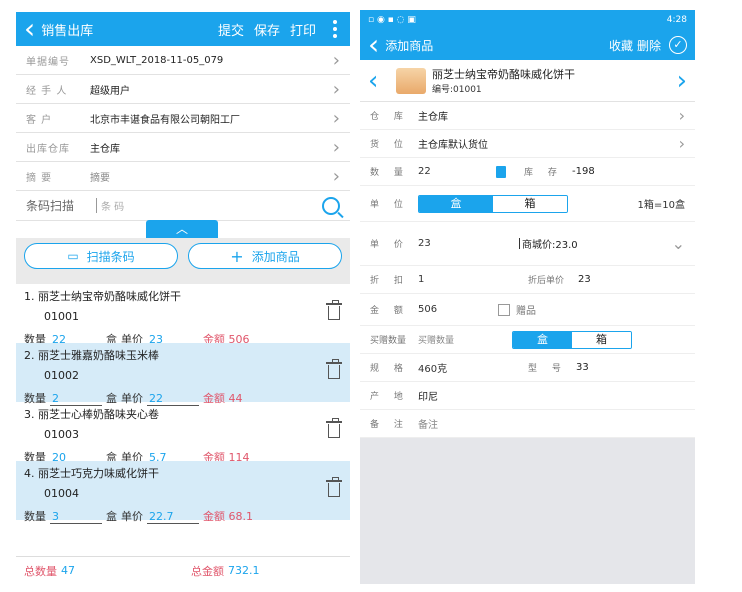 This screenshot has height=592, width=742. Describe the element at coordinates (183, 147) in the screenshot. I see `warehouse-row: 出库仓库 主仓库 ›` at that location.